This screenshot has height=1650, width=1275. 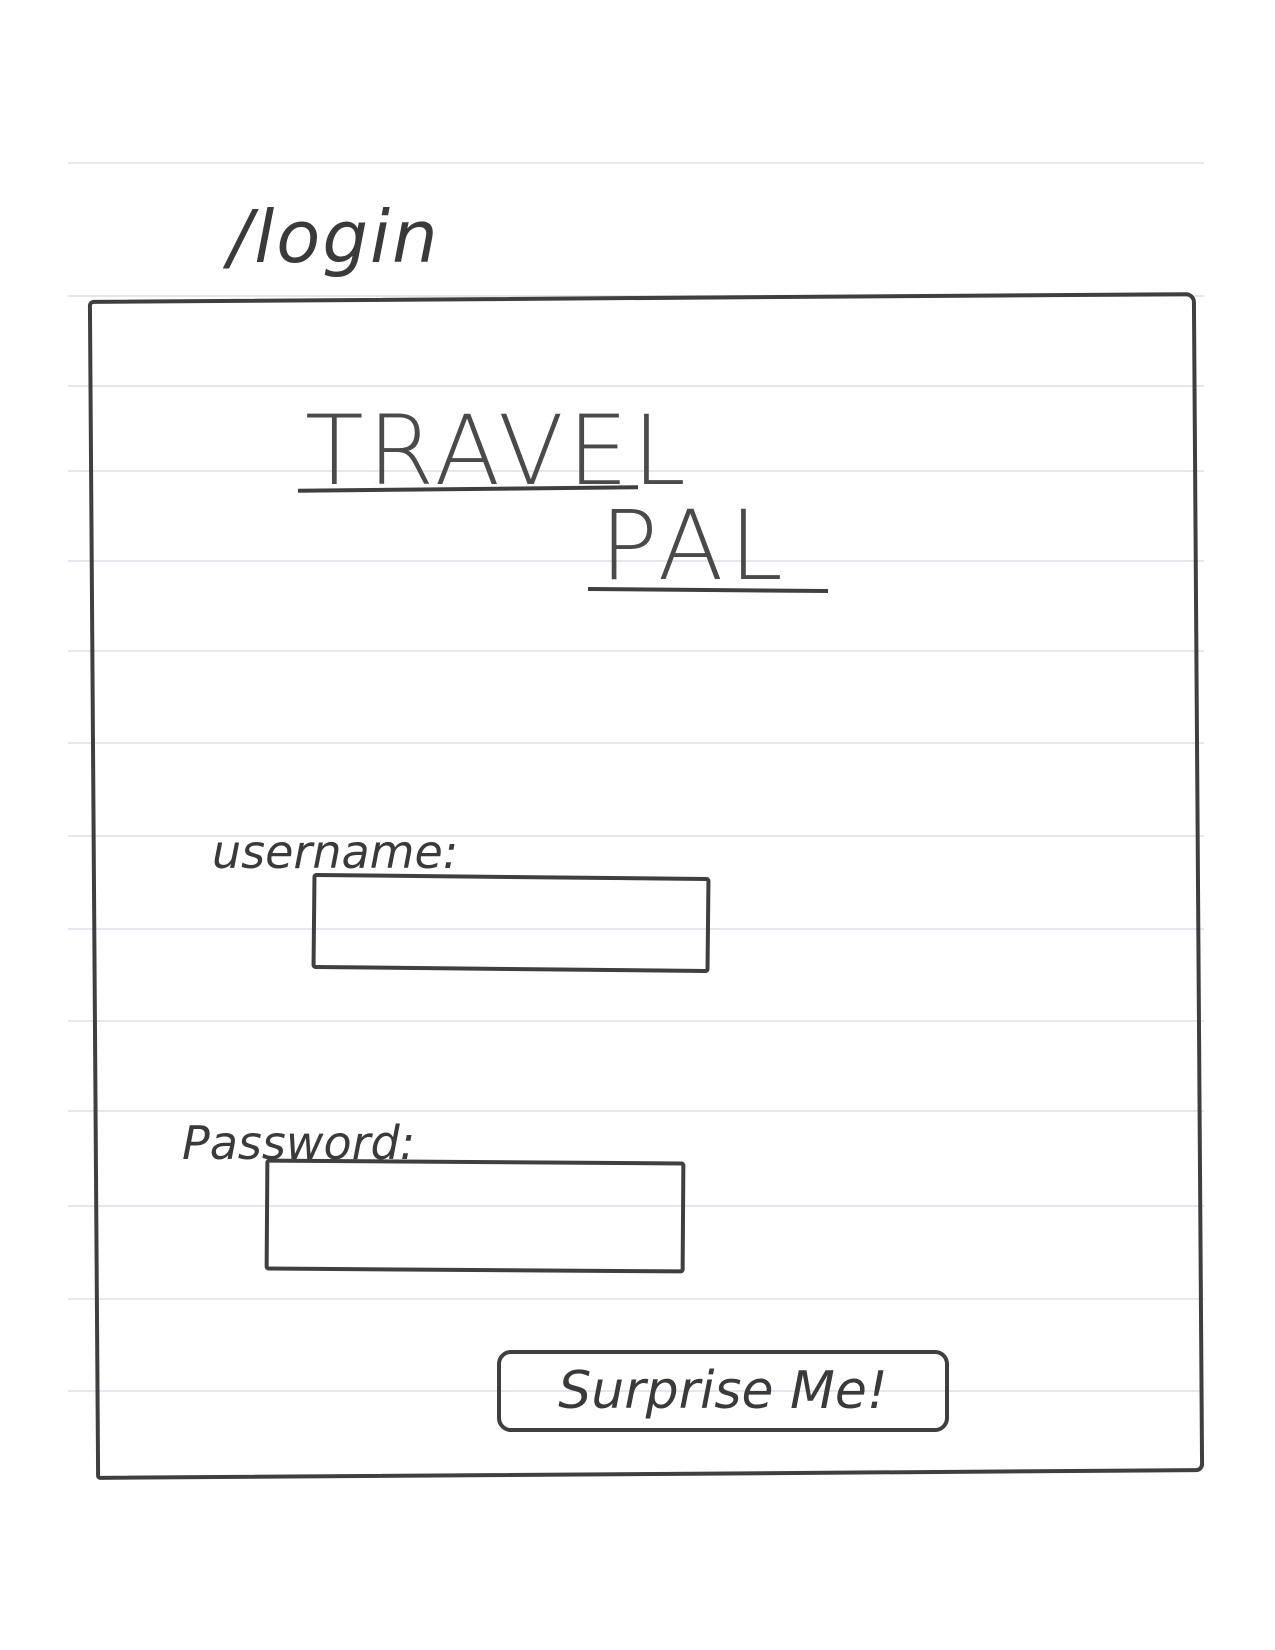 I want to click on username-label: username:, so click(x=335, y=852).